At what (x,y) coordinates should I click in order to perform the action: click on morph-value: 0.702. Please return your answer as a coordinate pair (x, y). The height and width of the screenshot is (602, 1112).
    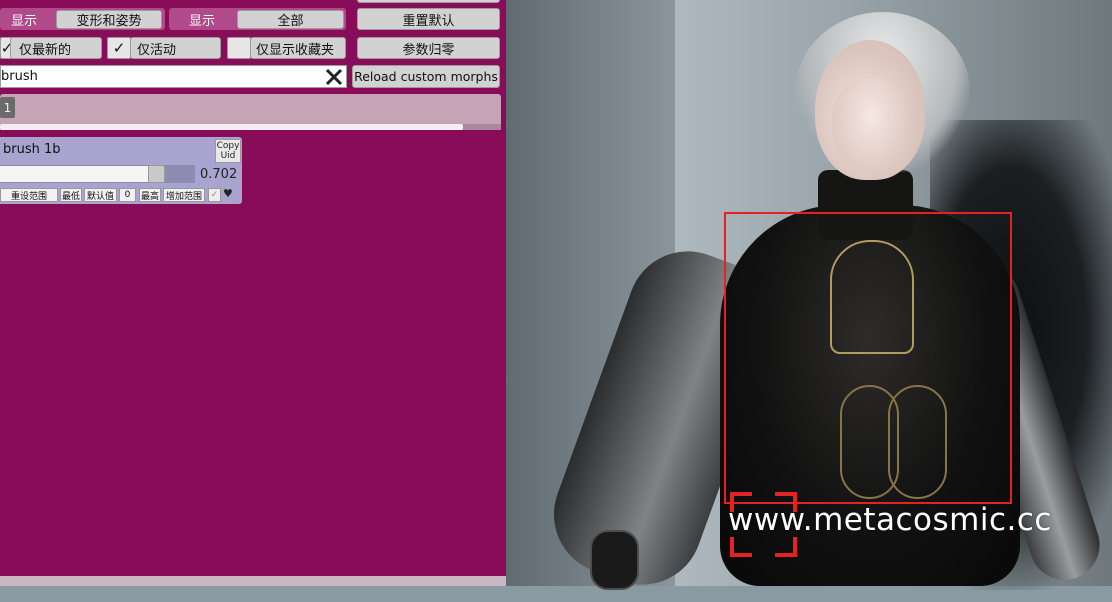
    Looking at the image, I should click on (218, 174).